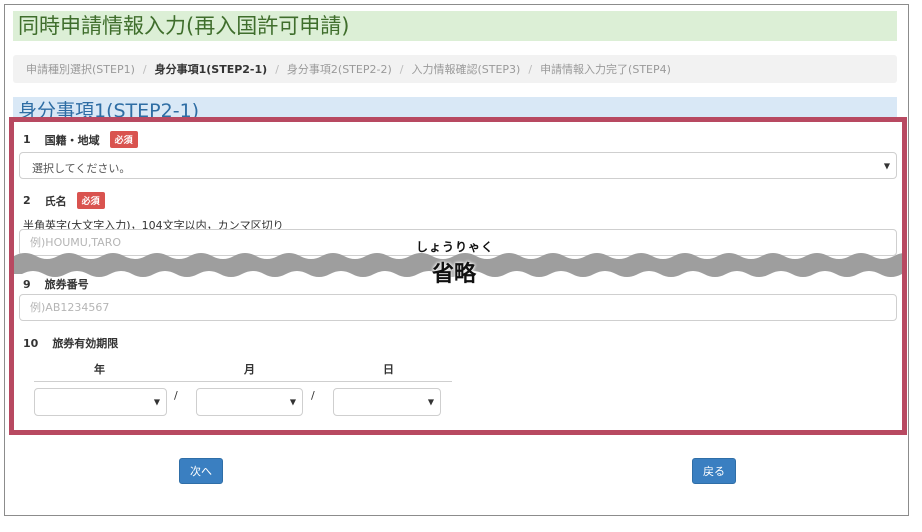  What do you see at coordinates (201, 471) in the screenshot?
I see `next-button: 次へ` at bounding box center [201, 471].